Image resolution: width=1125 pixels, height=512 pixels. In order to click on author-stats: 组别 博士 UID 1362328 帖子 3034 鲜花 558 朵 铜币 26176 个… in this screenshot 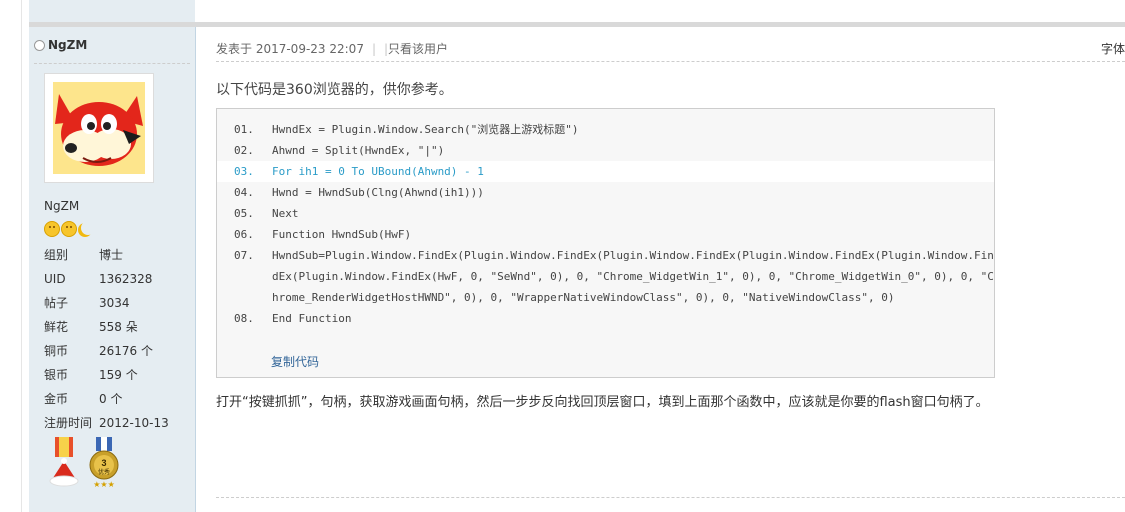, I will do `click(119, 339)`.